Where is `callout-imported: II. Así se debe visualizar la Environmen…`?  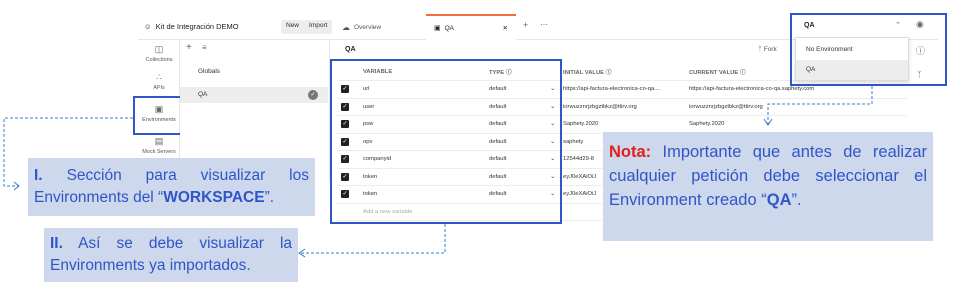 callout-imported: II. Así se debe visualizar la Environmen… is located at coordinates (171, 255).